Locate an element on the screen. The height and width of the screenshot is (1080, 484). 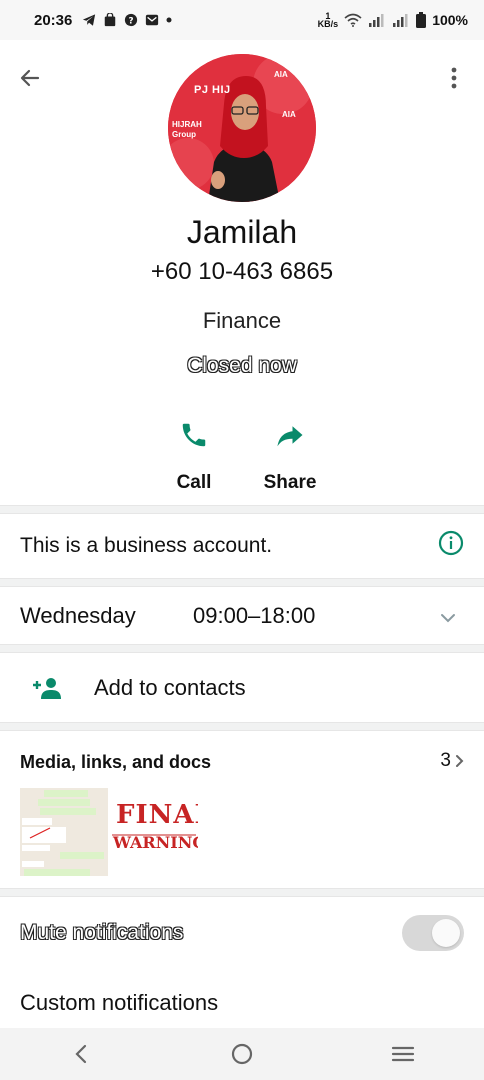
avatar-text-group: Group is located at coordinates (184, 134).